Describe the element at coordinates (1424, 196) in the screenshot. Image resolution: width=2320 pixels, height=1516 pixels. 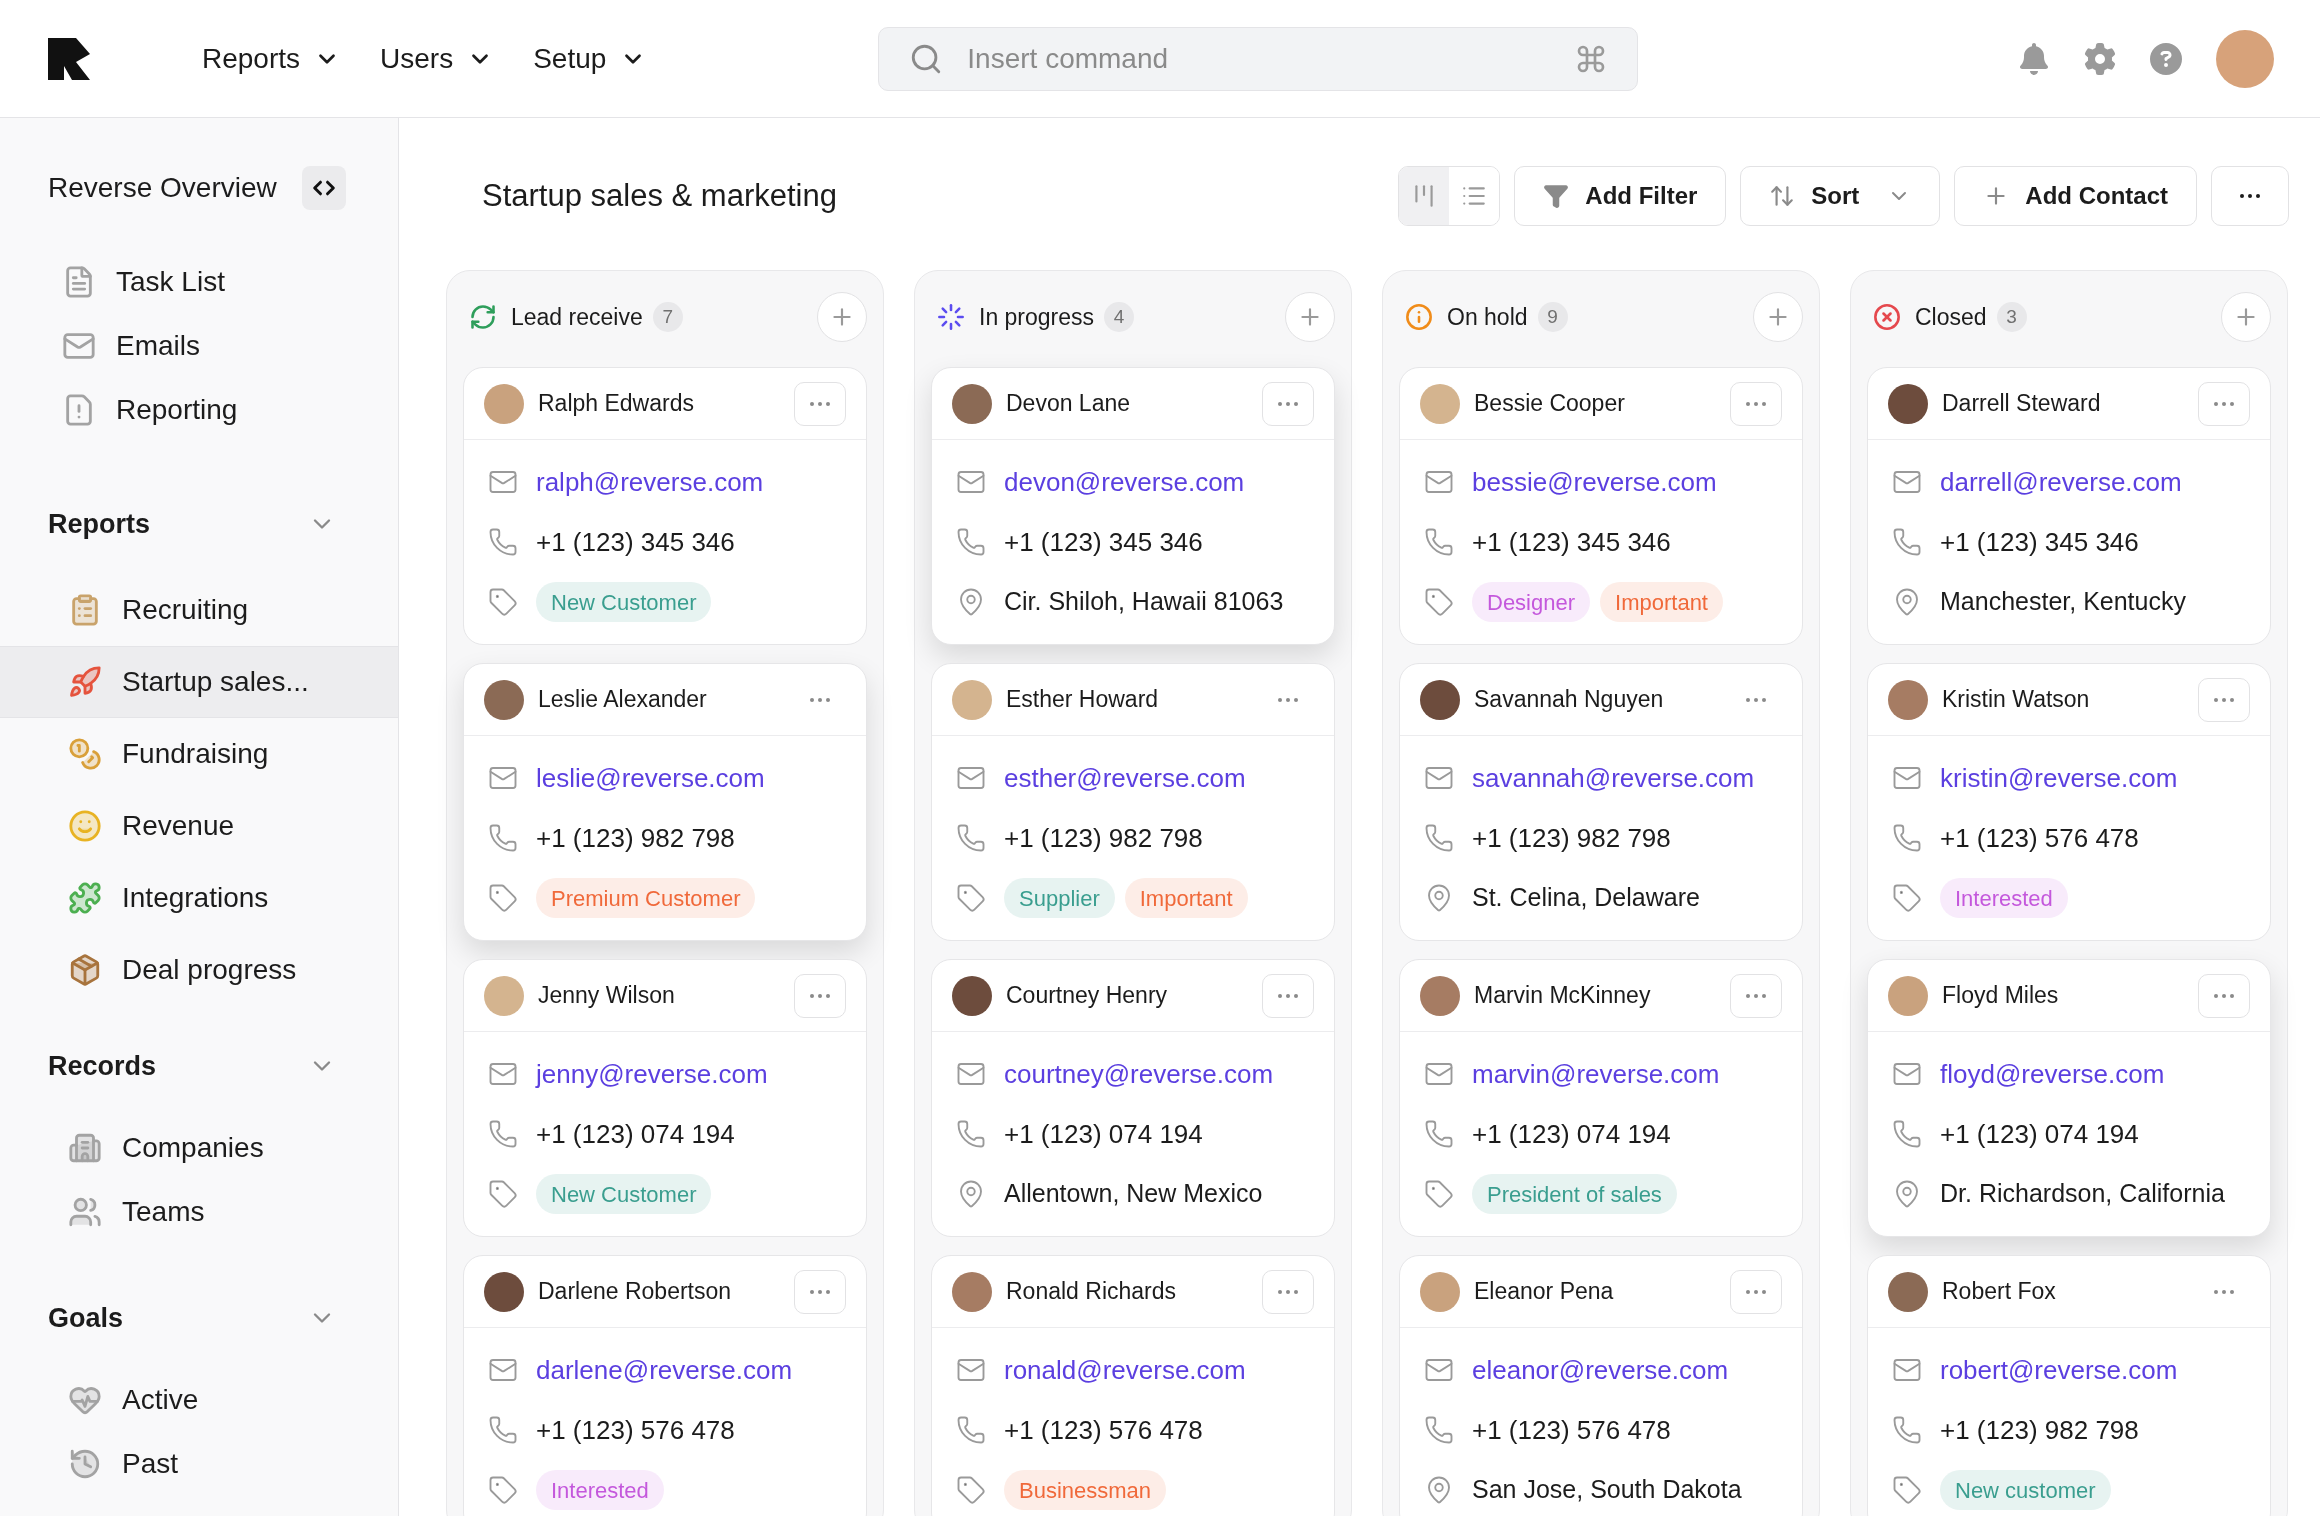
I see `board-view-tab` at that location.